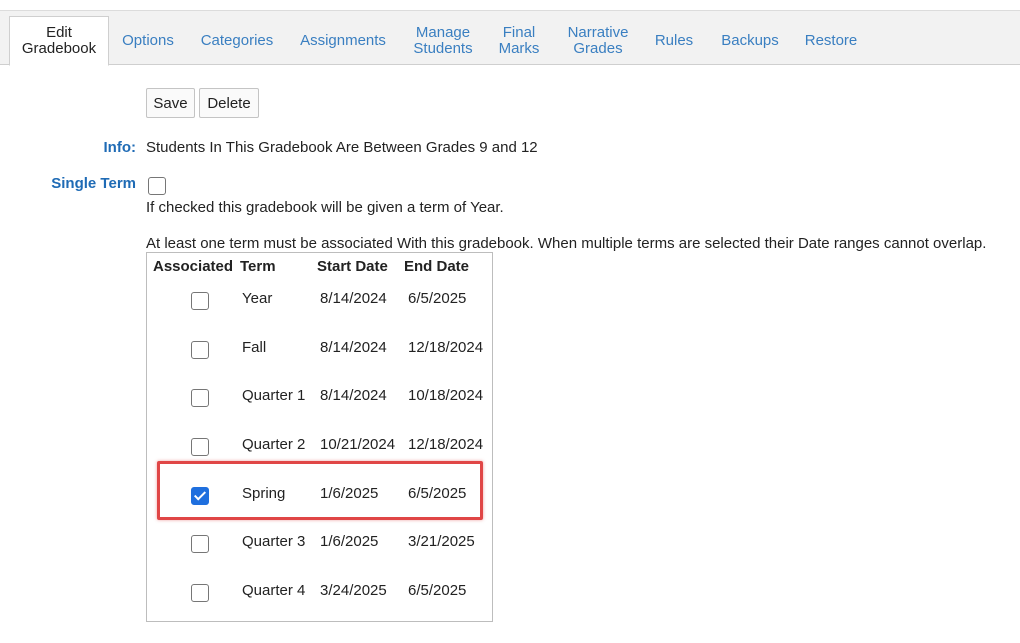  What do you see at coordinates (274, 444) in the screenshot?
I see `term-name: Quarter 2` at bounding box center [274, 444].